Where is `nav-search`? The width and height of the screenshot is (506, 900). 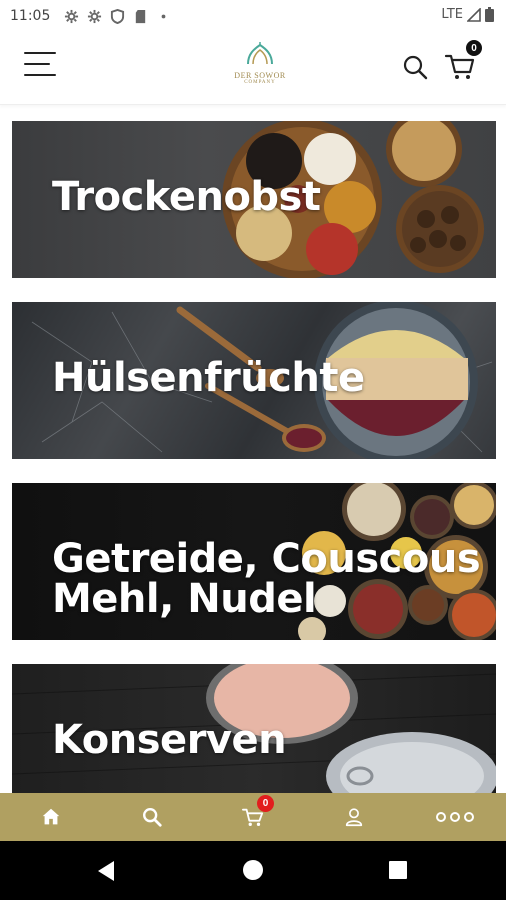 nav-search is located at coordinates (151, 817).